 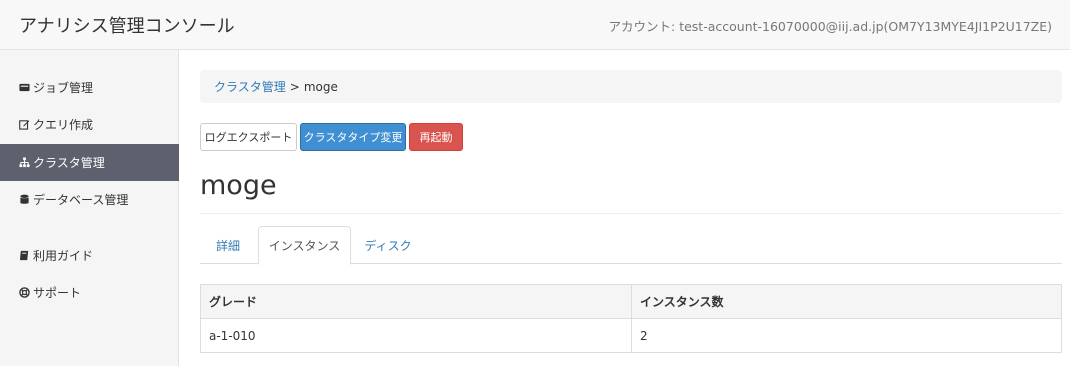 I want to click on sidebar-item-jobs: ジョブ管理, so click(x=89, y=87).